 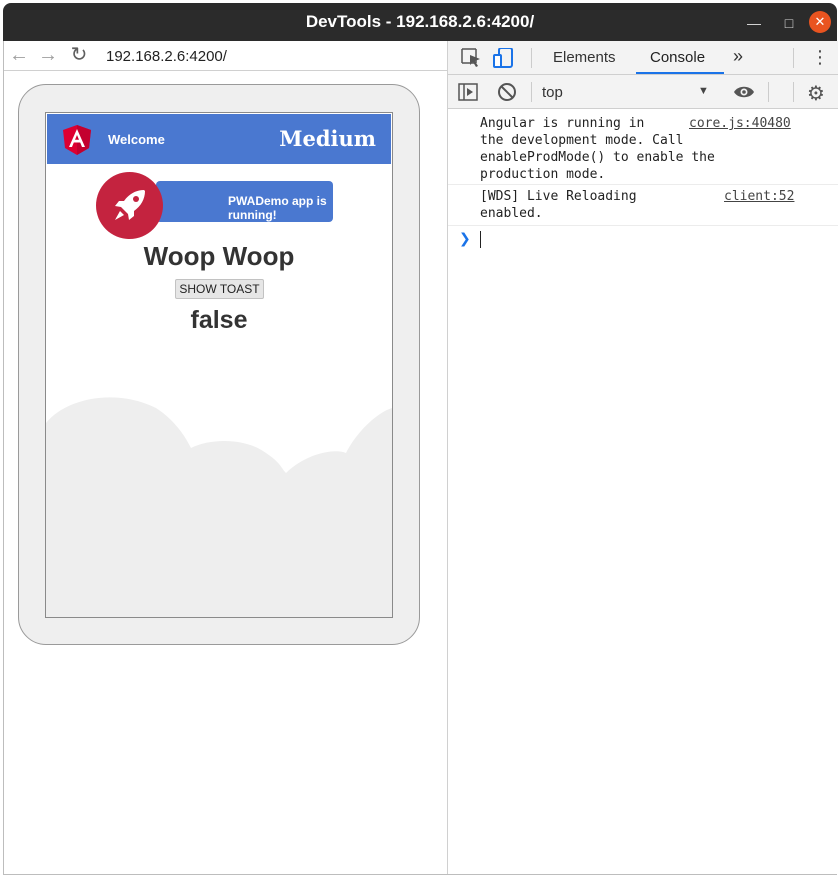 I want to click on settings-gear-icon: ⚙, so click(x=816, y=93).